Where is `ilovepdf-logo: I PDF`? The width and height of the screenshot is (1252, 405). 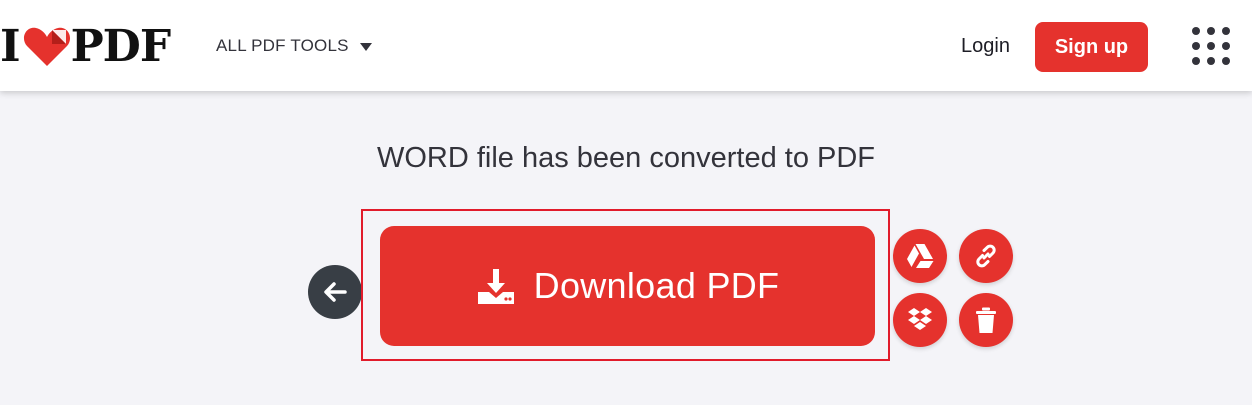 ilovepdf-logo: I PDF is located at coordinates (85, 46).